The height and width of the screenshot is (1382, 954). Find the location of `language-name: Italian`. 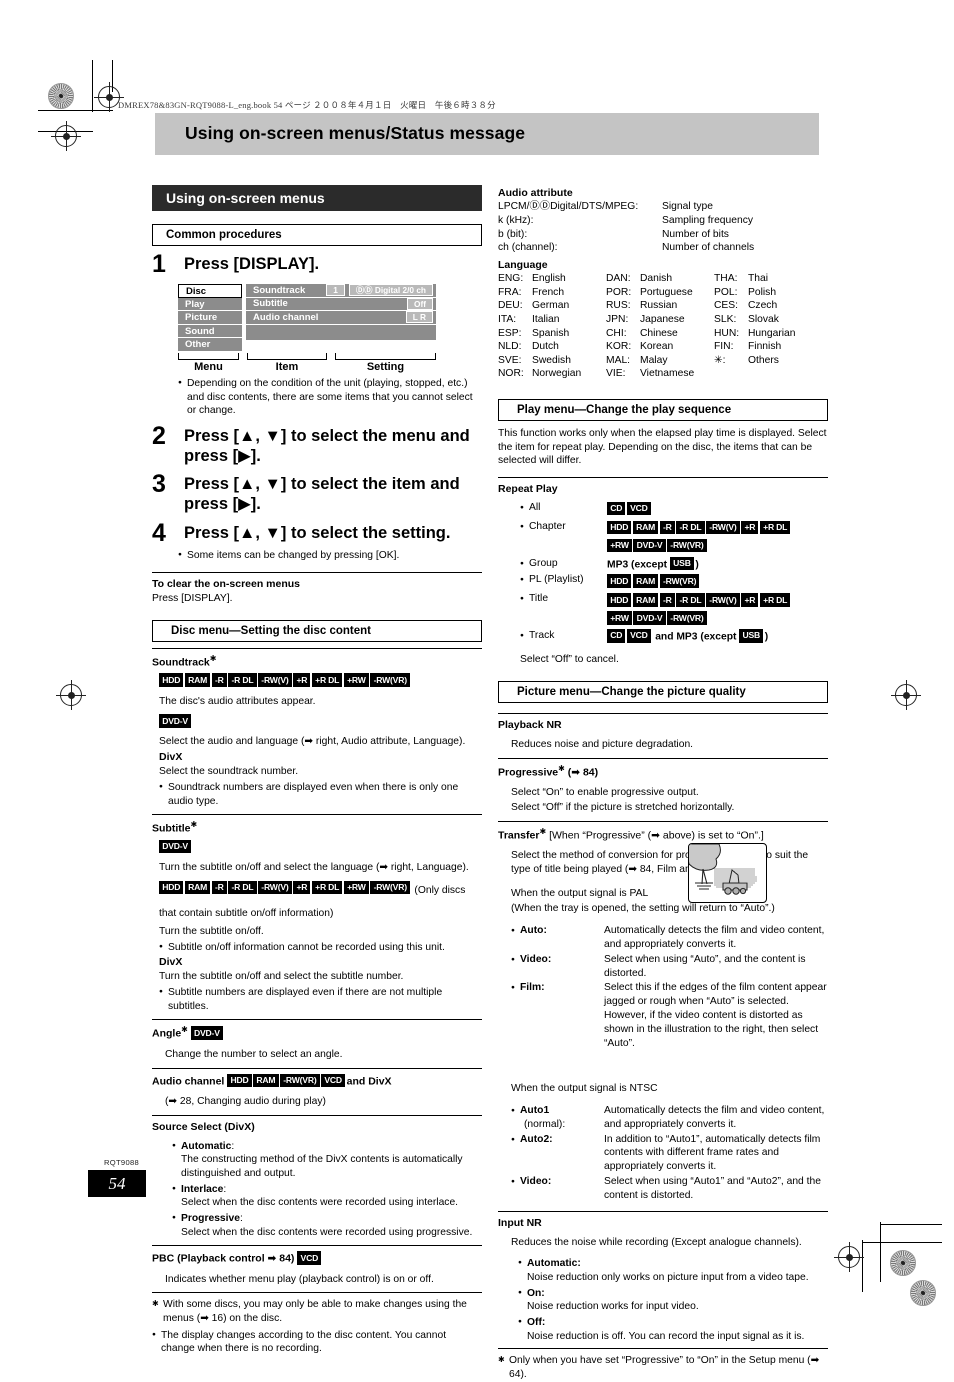

language-name: Italian is located at coordinates (546, 319).